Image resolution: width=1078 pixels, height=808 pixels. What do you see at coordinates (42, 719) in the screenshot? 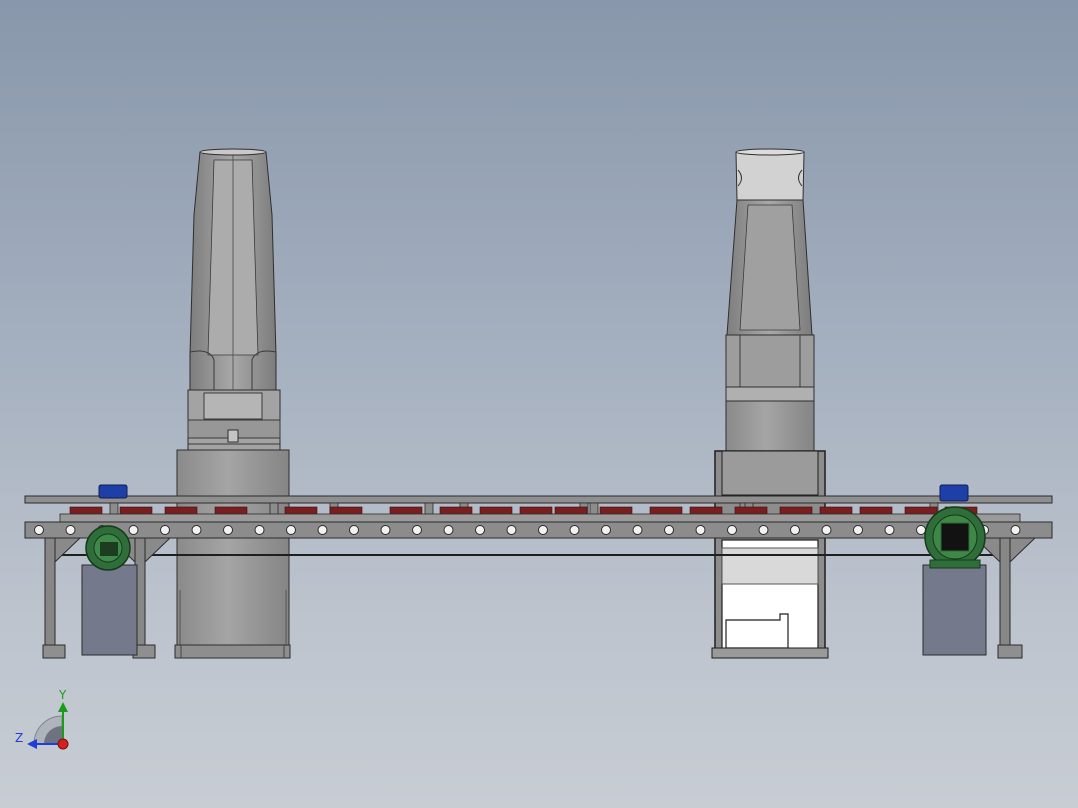
I see `axis-triad: Y Z` at bounding box center [42, 719].